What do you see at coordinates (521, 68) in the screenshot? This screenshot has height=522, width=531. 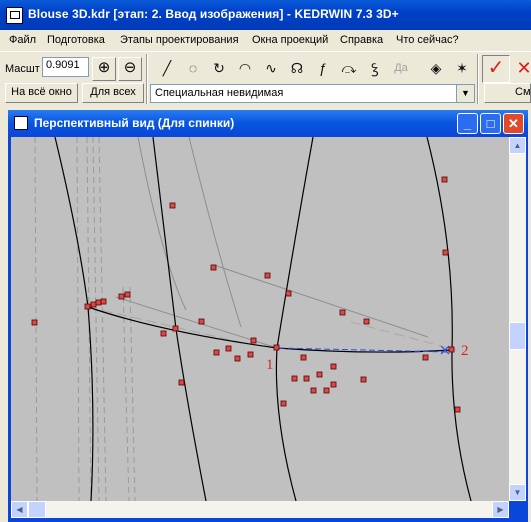 I see `cross-red-icon: ✕` at bounding box center [521, 68].